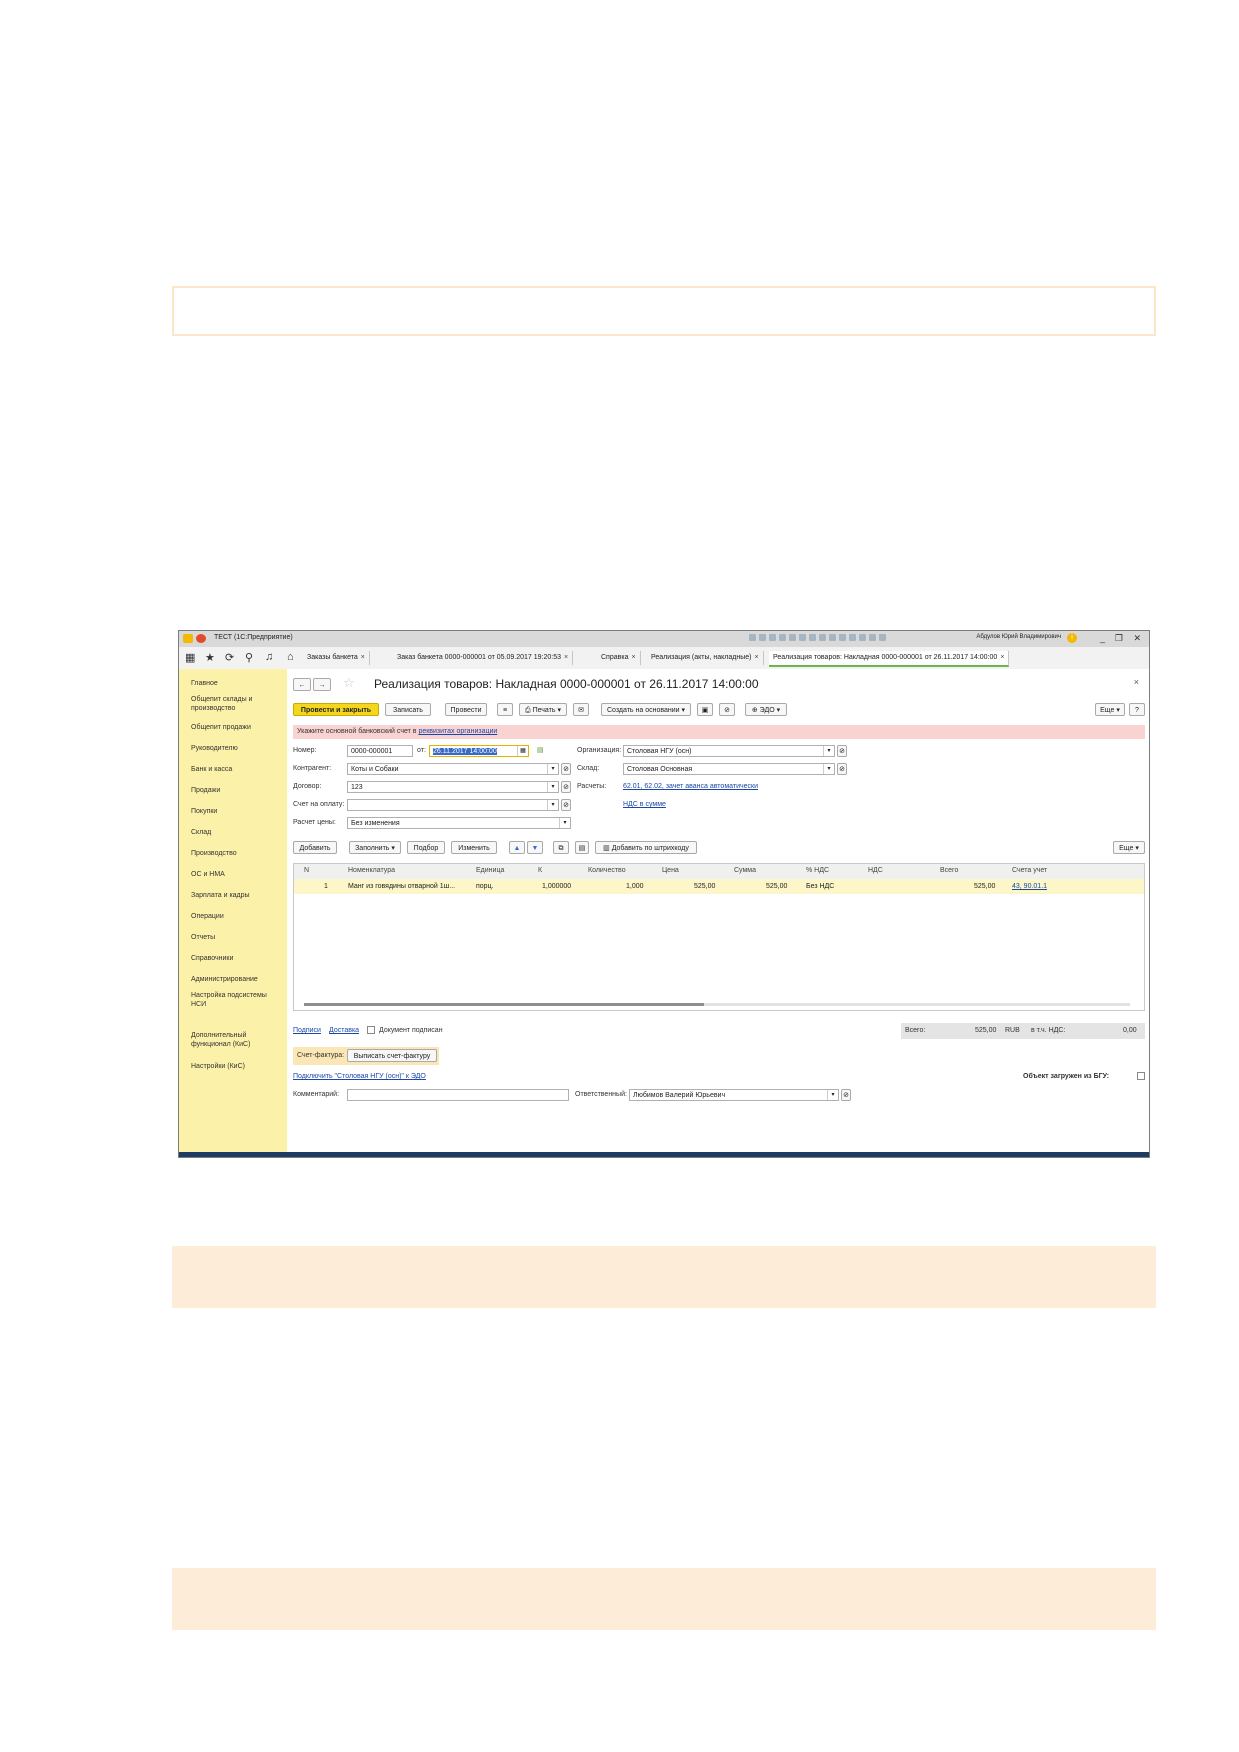 This screenshot has width=1239, height=1752. What do you see at coordinates (190, 657) in the screenshot?
I see `apps-grid-icon: ▦` at bounding box center [190, 657].